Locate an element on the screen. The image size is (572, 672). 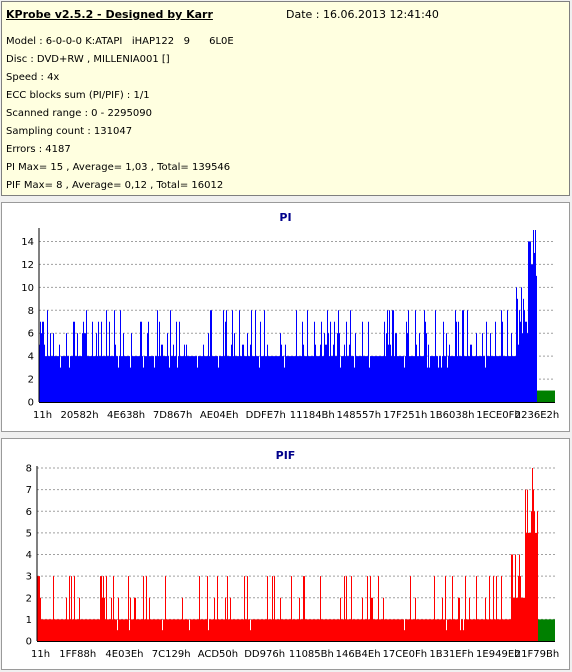
y-tick-label: 2 is located at coordinates (29, 598).